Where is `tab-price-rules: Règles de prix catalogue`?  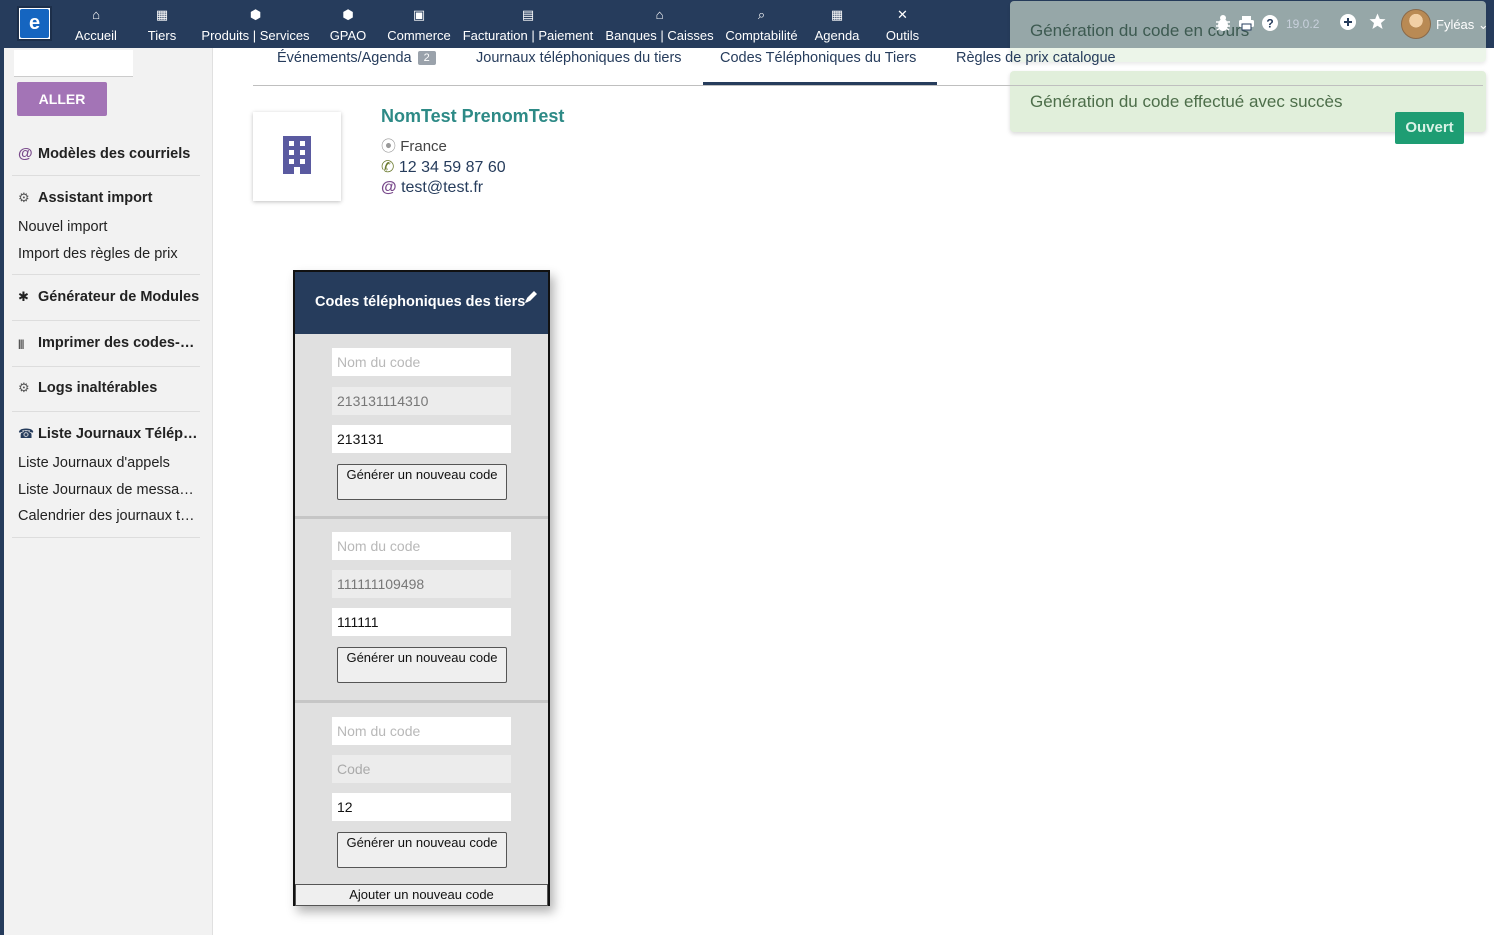 tab-price-rules: Règles de prix catalogue is located at coordinates (1036, 68).